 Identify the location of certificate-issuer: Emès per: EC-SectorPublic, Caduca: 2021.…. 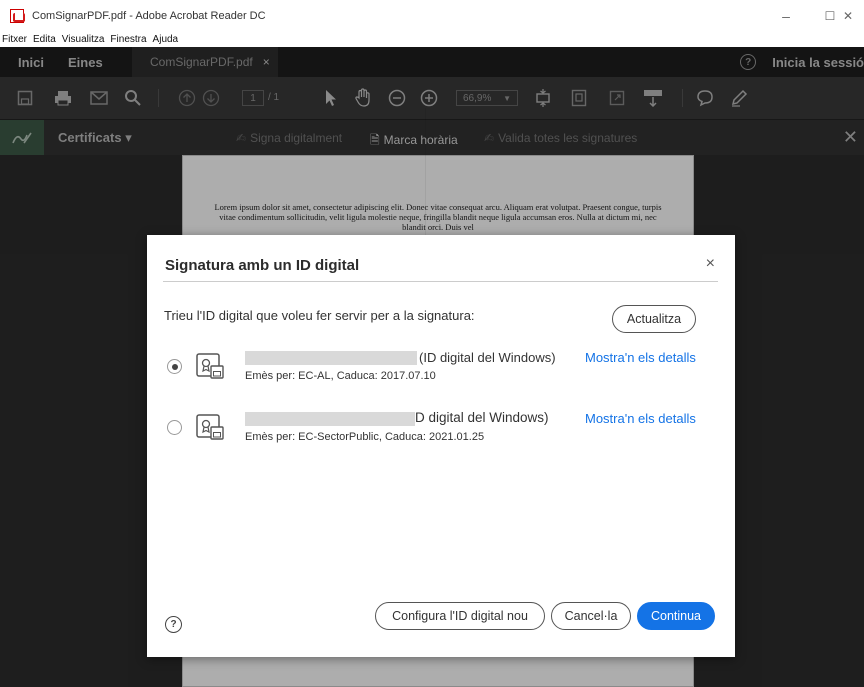
(365, 437).